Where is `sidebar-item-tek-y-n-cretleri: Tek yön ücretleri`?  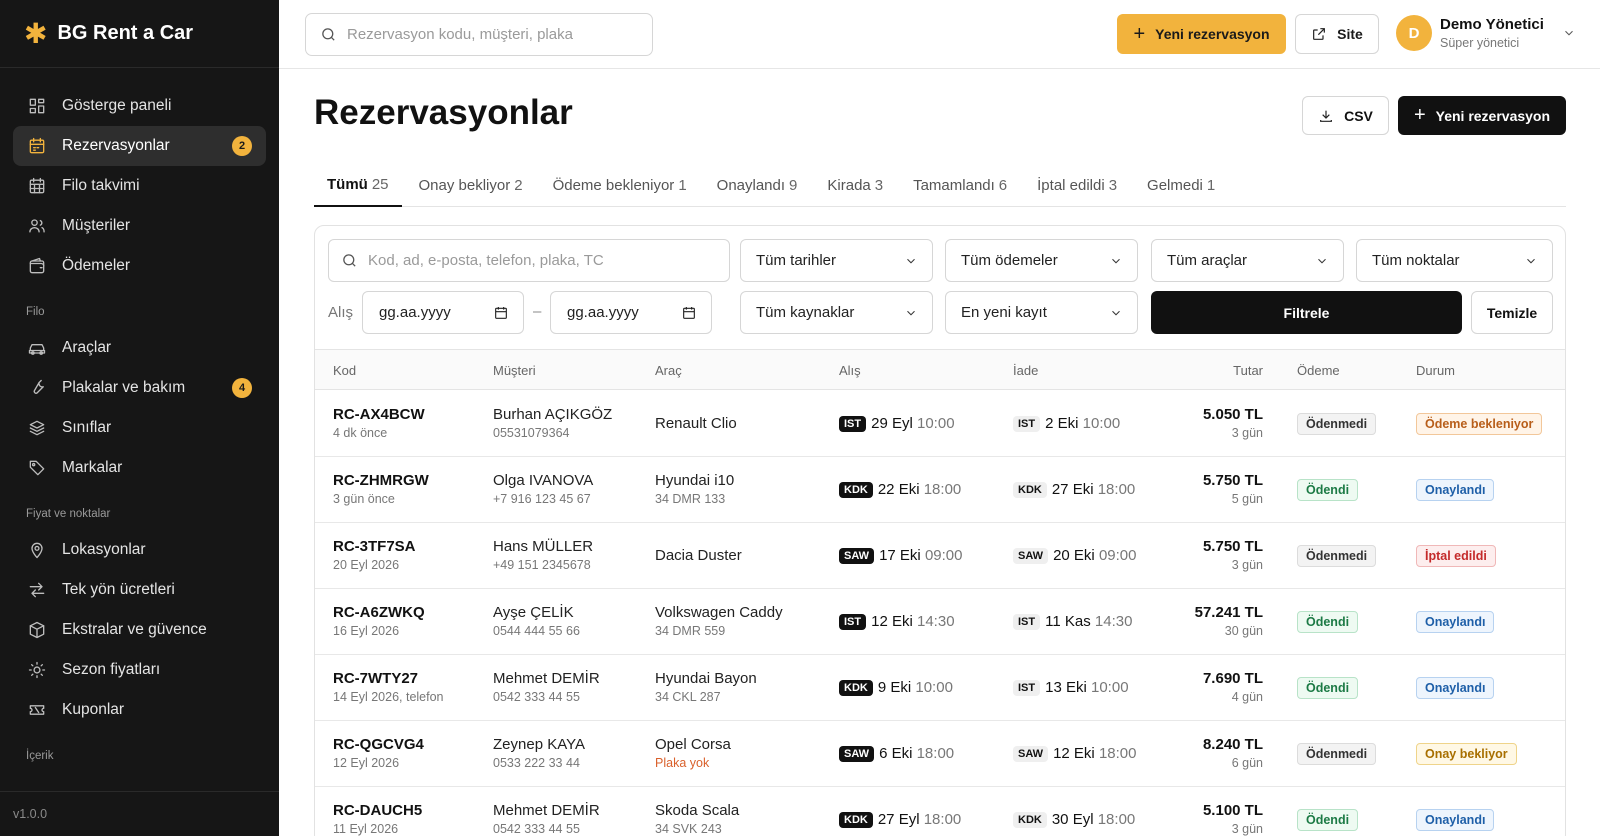 sidebar-item-tek-y-n-cretleri: Tek yön ücretleri is located at coordinates (139, 590).